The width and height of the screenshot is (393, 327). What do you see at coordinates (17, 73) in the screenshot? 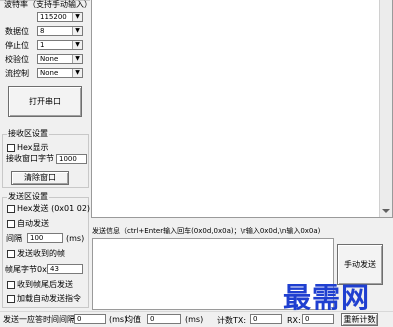
I see `flow-label: 流控制` at bounding box center [17, 73].